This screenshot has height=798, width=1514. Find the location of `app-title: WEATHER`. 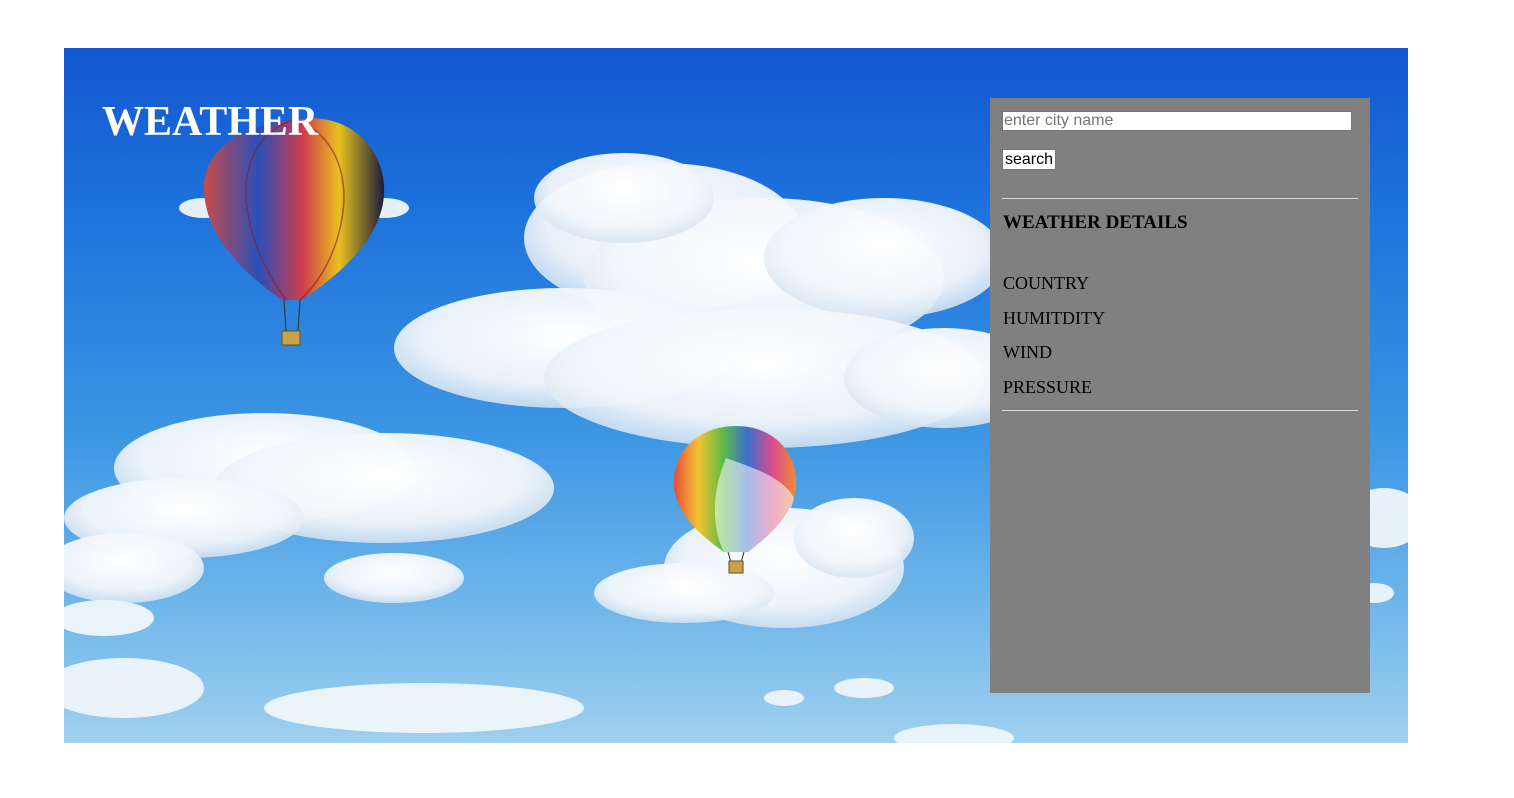

app-title: WEATHER is located at coordinates (210, 122).